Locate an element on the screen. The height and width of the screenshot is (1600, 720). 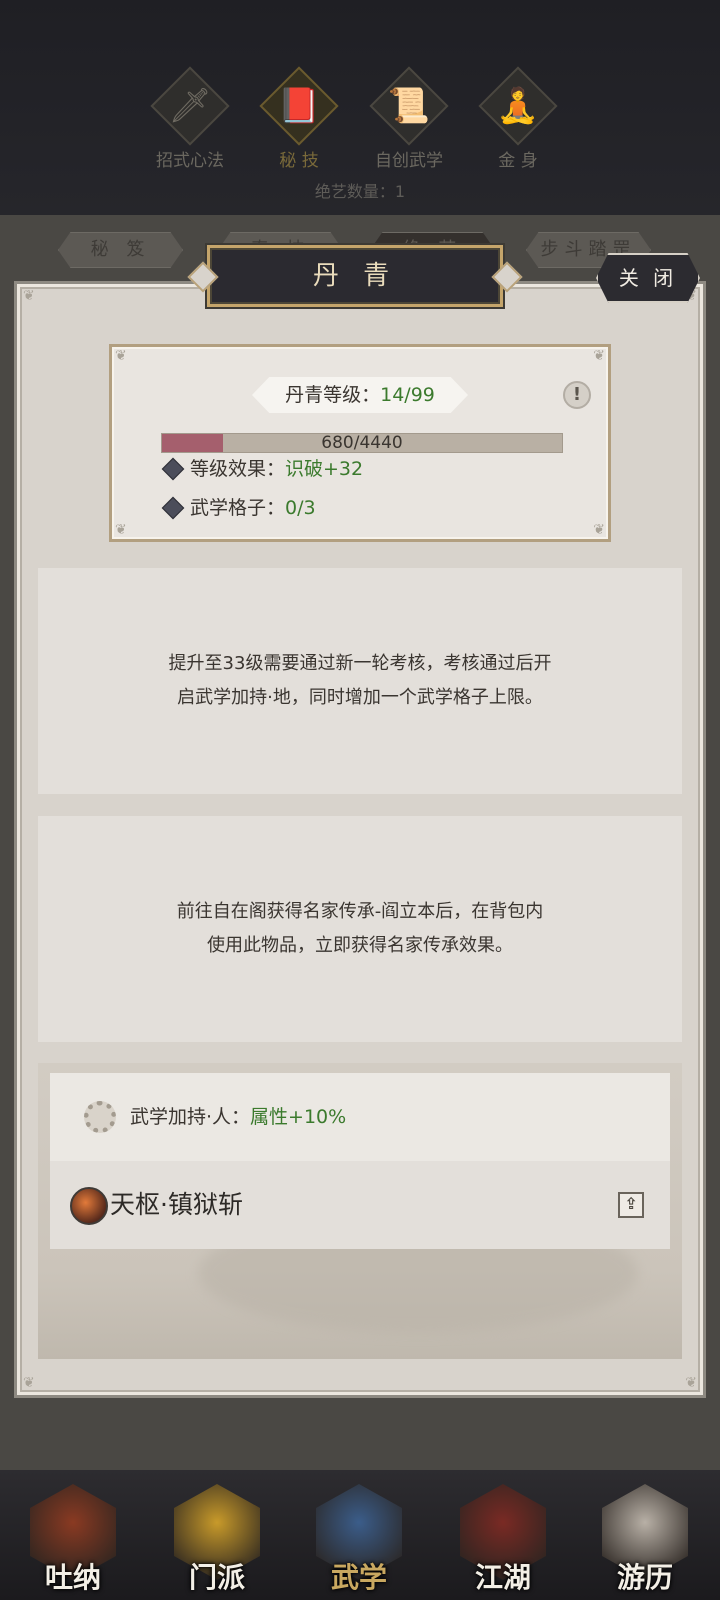
move-row: 天枢·镇狱斩 ⇪ is located at coordinates (360, 1205).